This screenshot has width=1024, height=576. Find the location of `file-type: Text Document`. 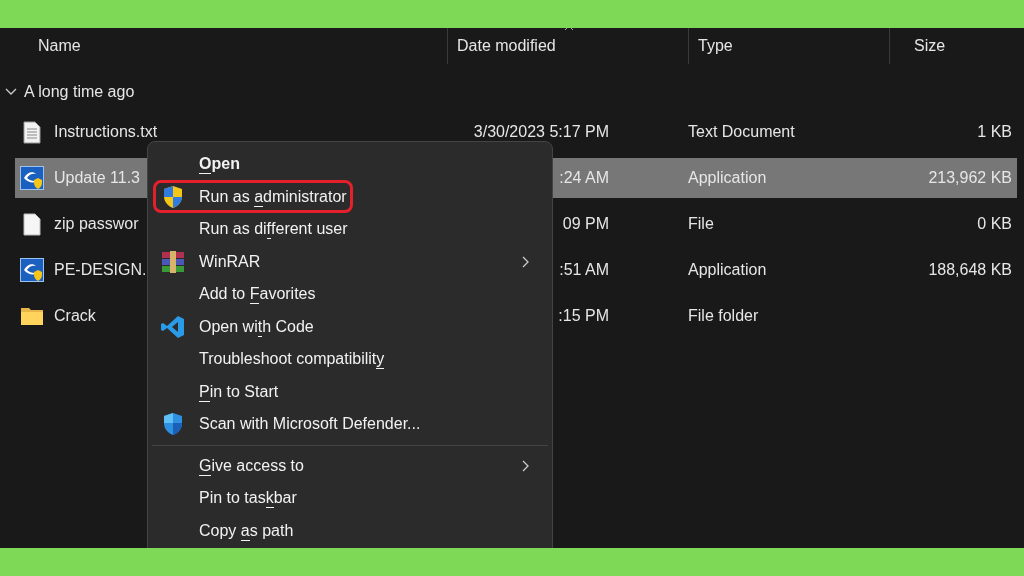

file-type: Text Document is located at coordinates (741, 132).